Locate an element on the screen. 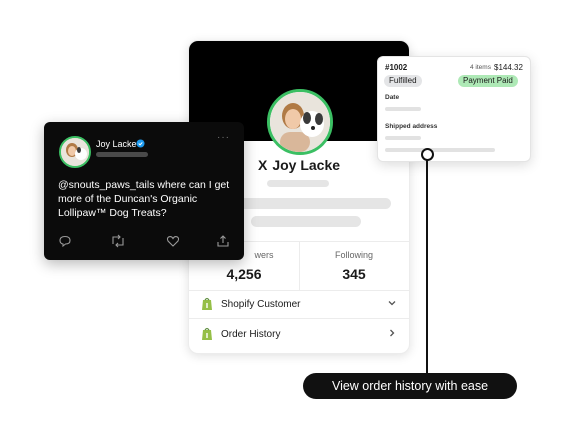 This screenshot has height=434, width=575. menu-label-shopify-customer: Shopify Customer is located at coordinates (261, 304).